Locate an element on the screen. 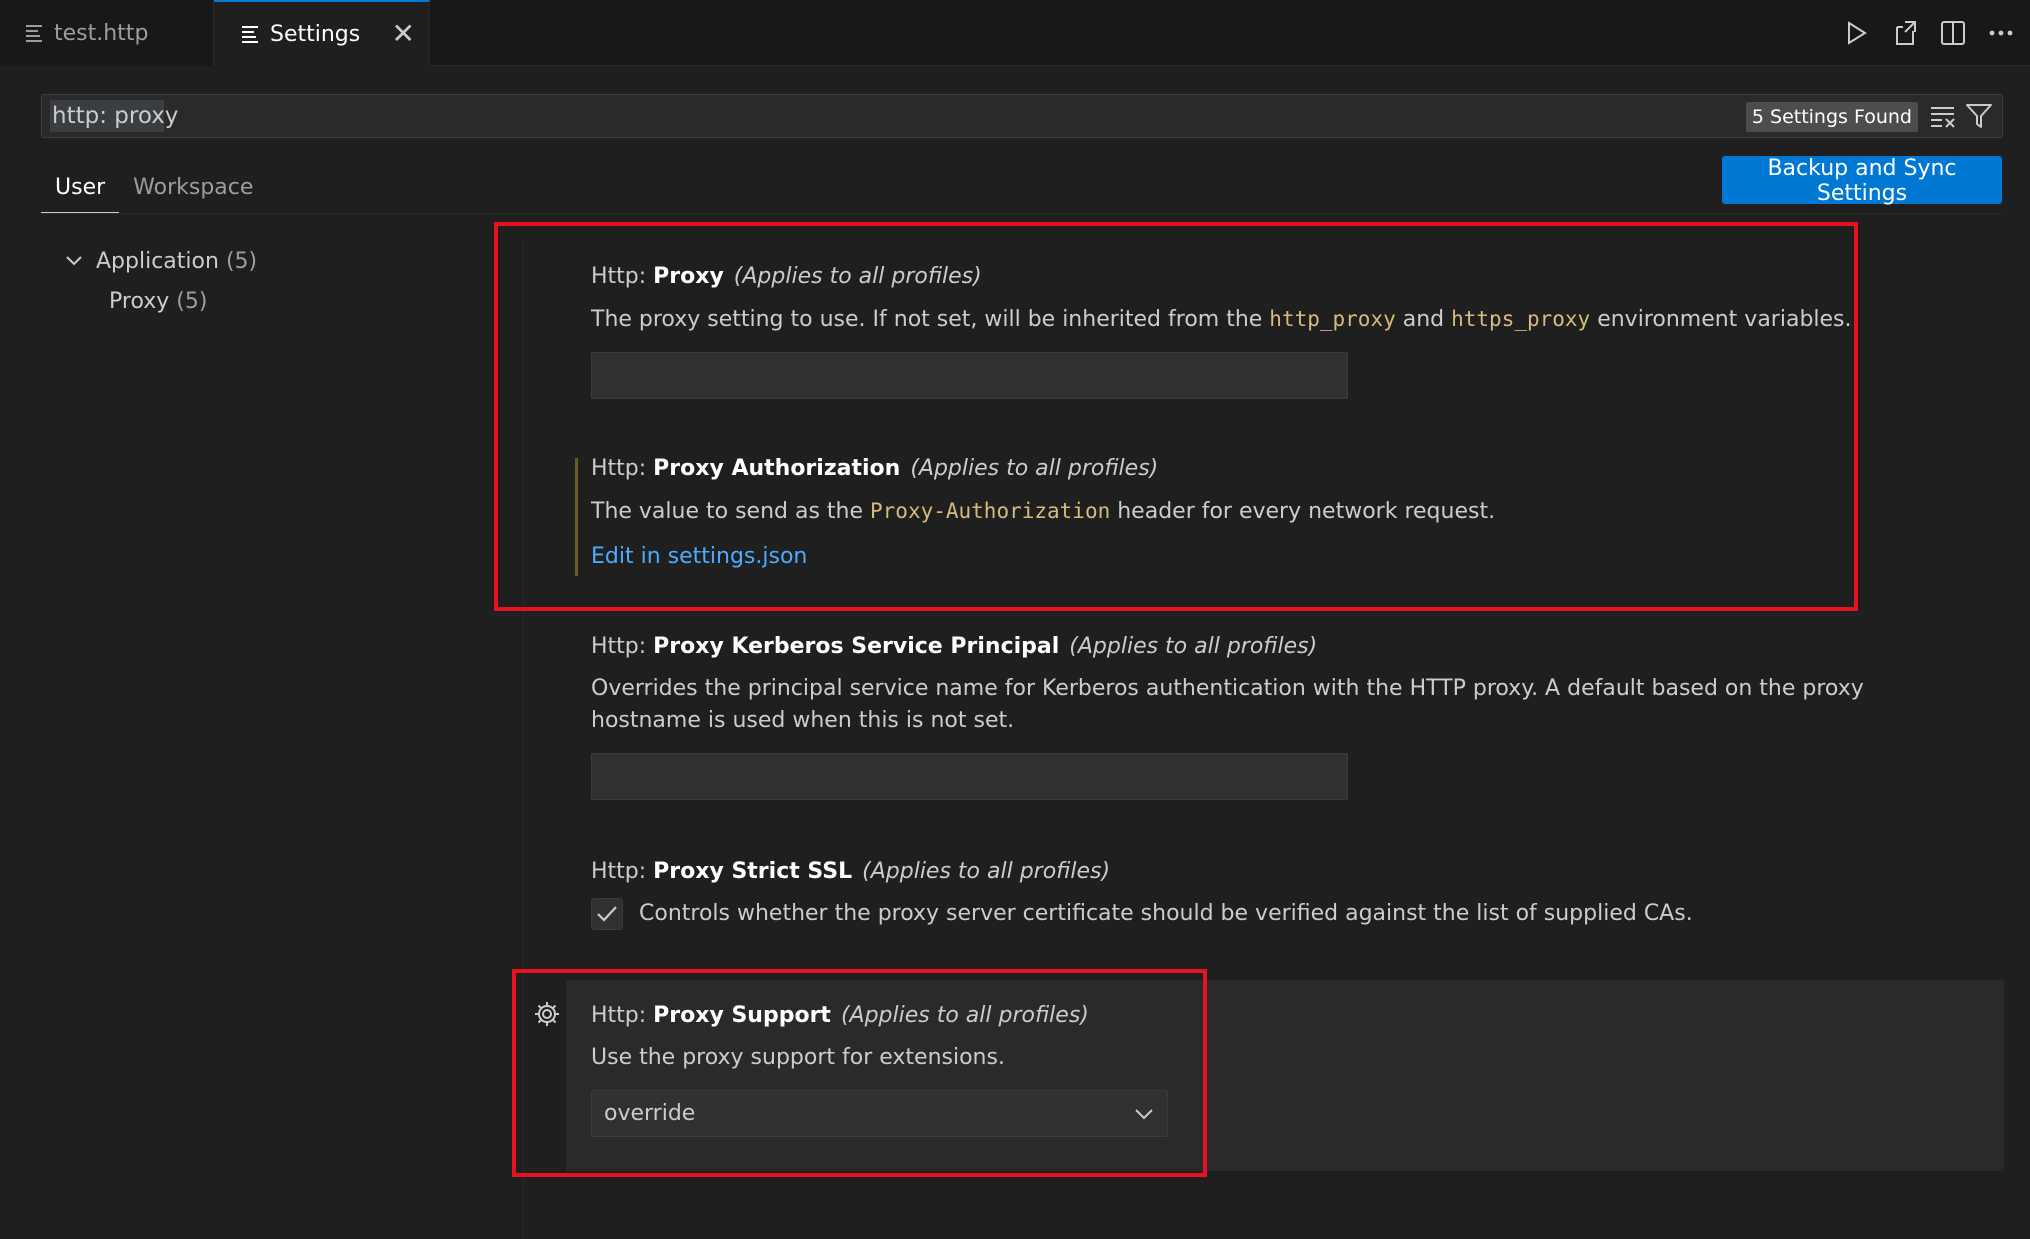  toc-sub-label: Proxy is located at coordinates (139, 301).